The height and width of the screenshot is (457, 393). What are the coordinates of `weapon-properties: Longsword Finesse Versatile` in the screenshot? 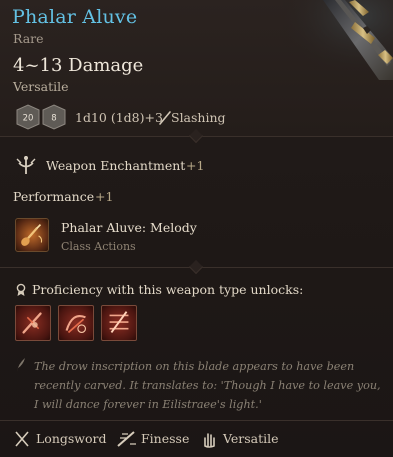 It's located at (196, 440).